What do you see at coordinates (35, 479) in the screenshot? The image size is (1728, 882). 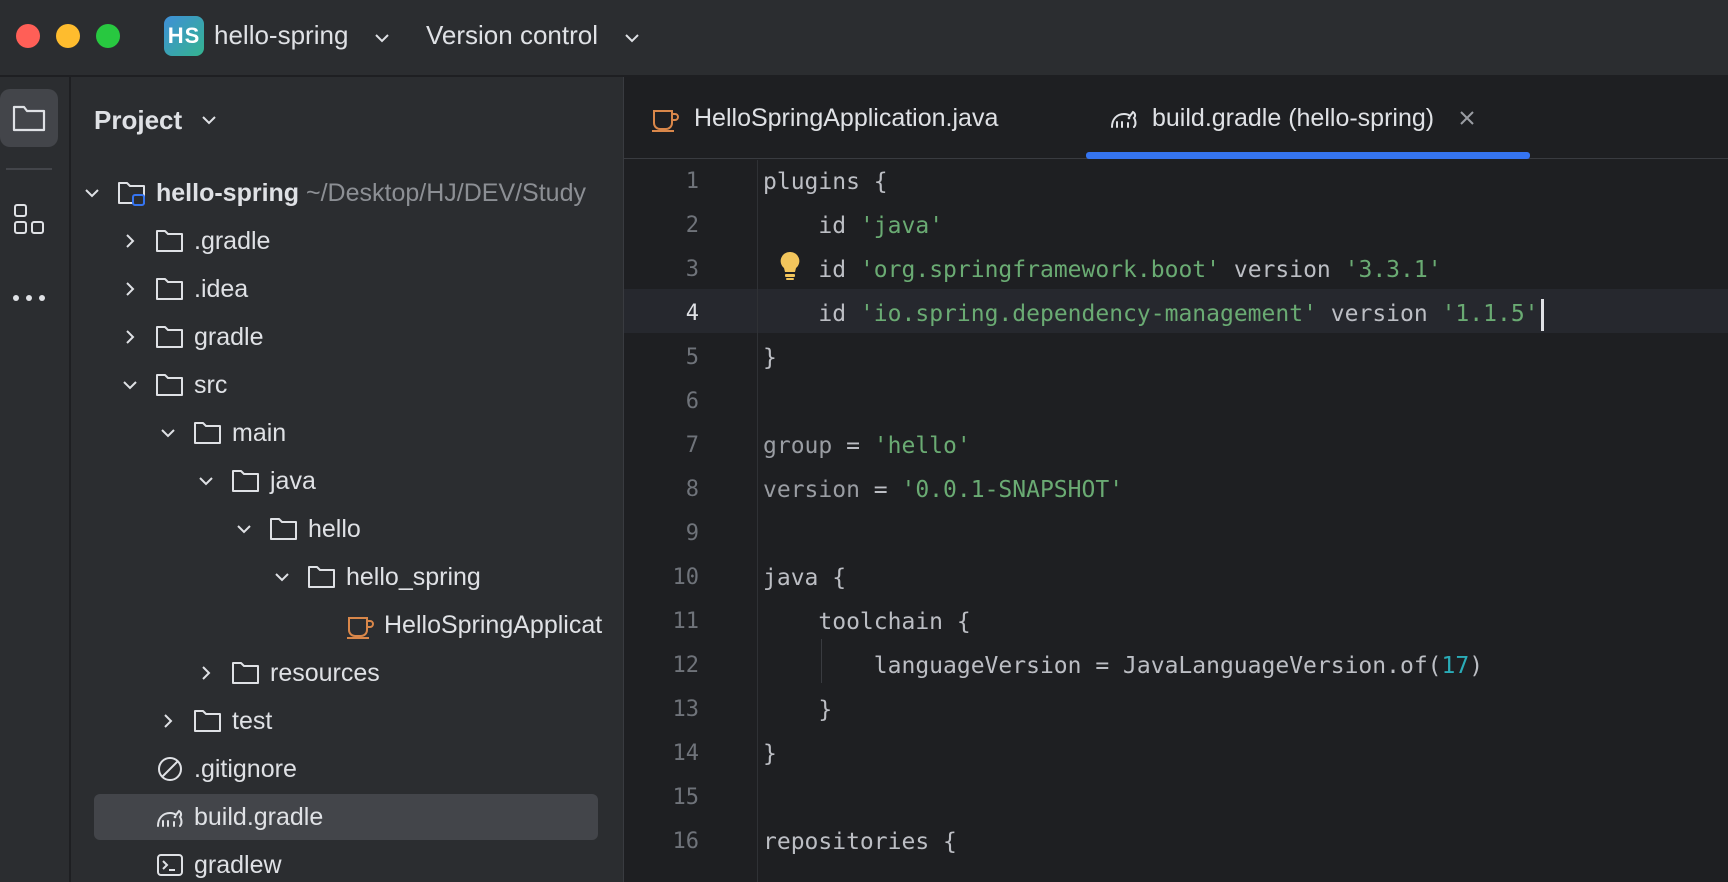 I see `activity-bar` at bounding box center [35, 479].